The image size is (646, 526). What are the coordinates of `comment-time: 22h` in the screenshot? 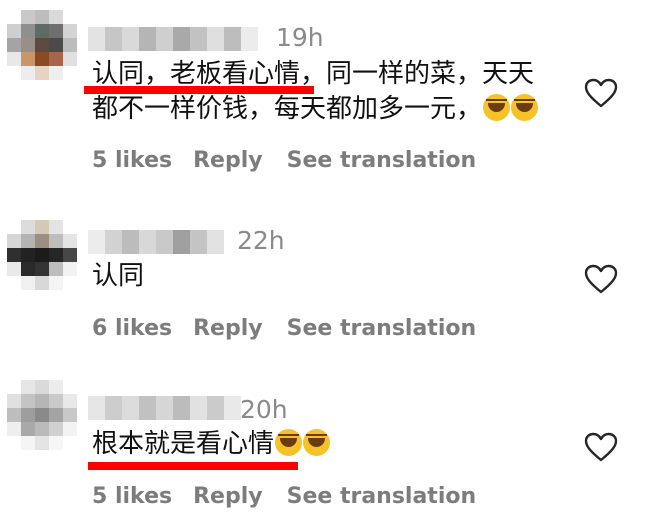 It's located at (261, 240).